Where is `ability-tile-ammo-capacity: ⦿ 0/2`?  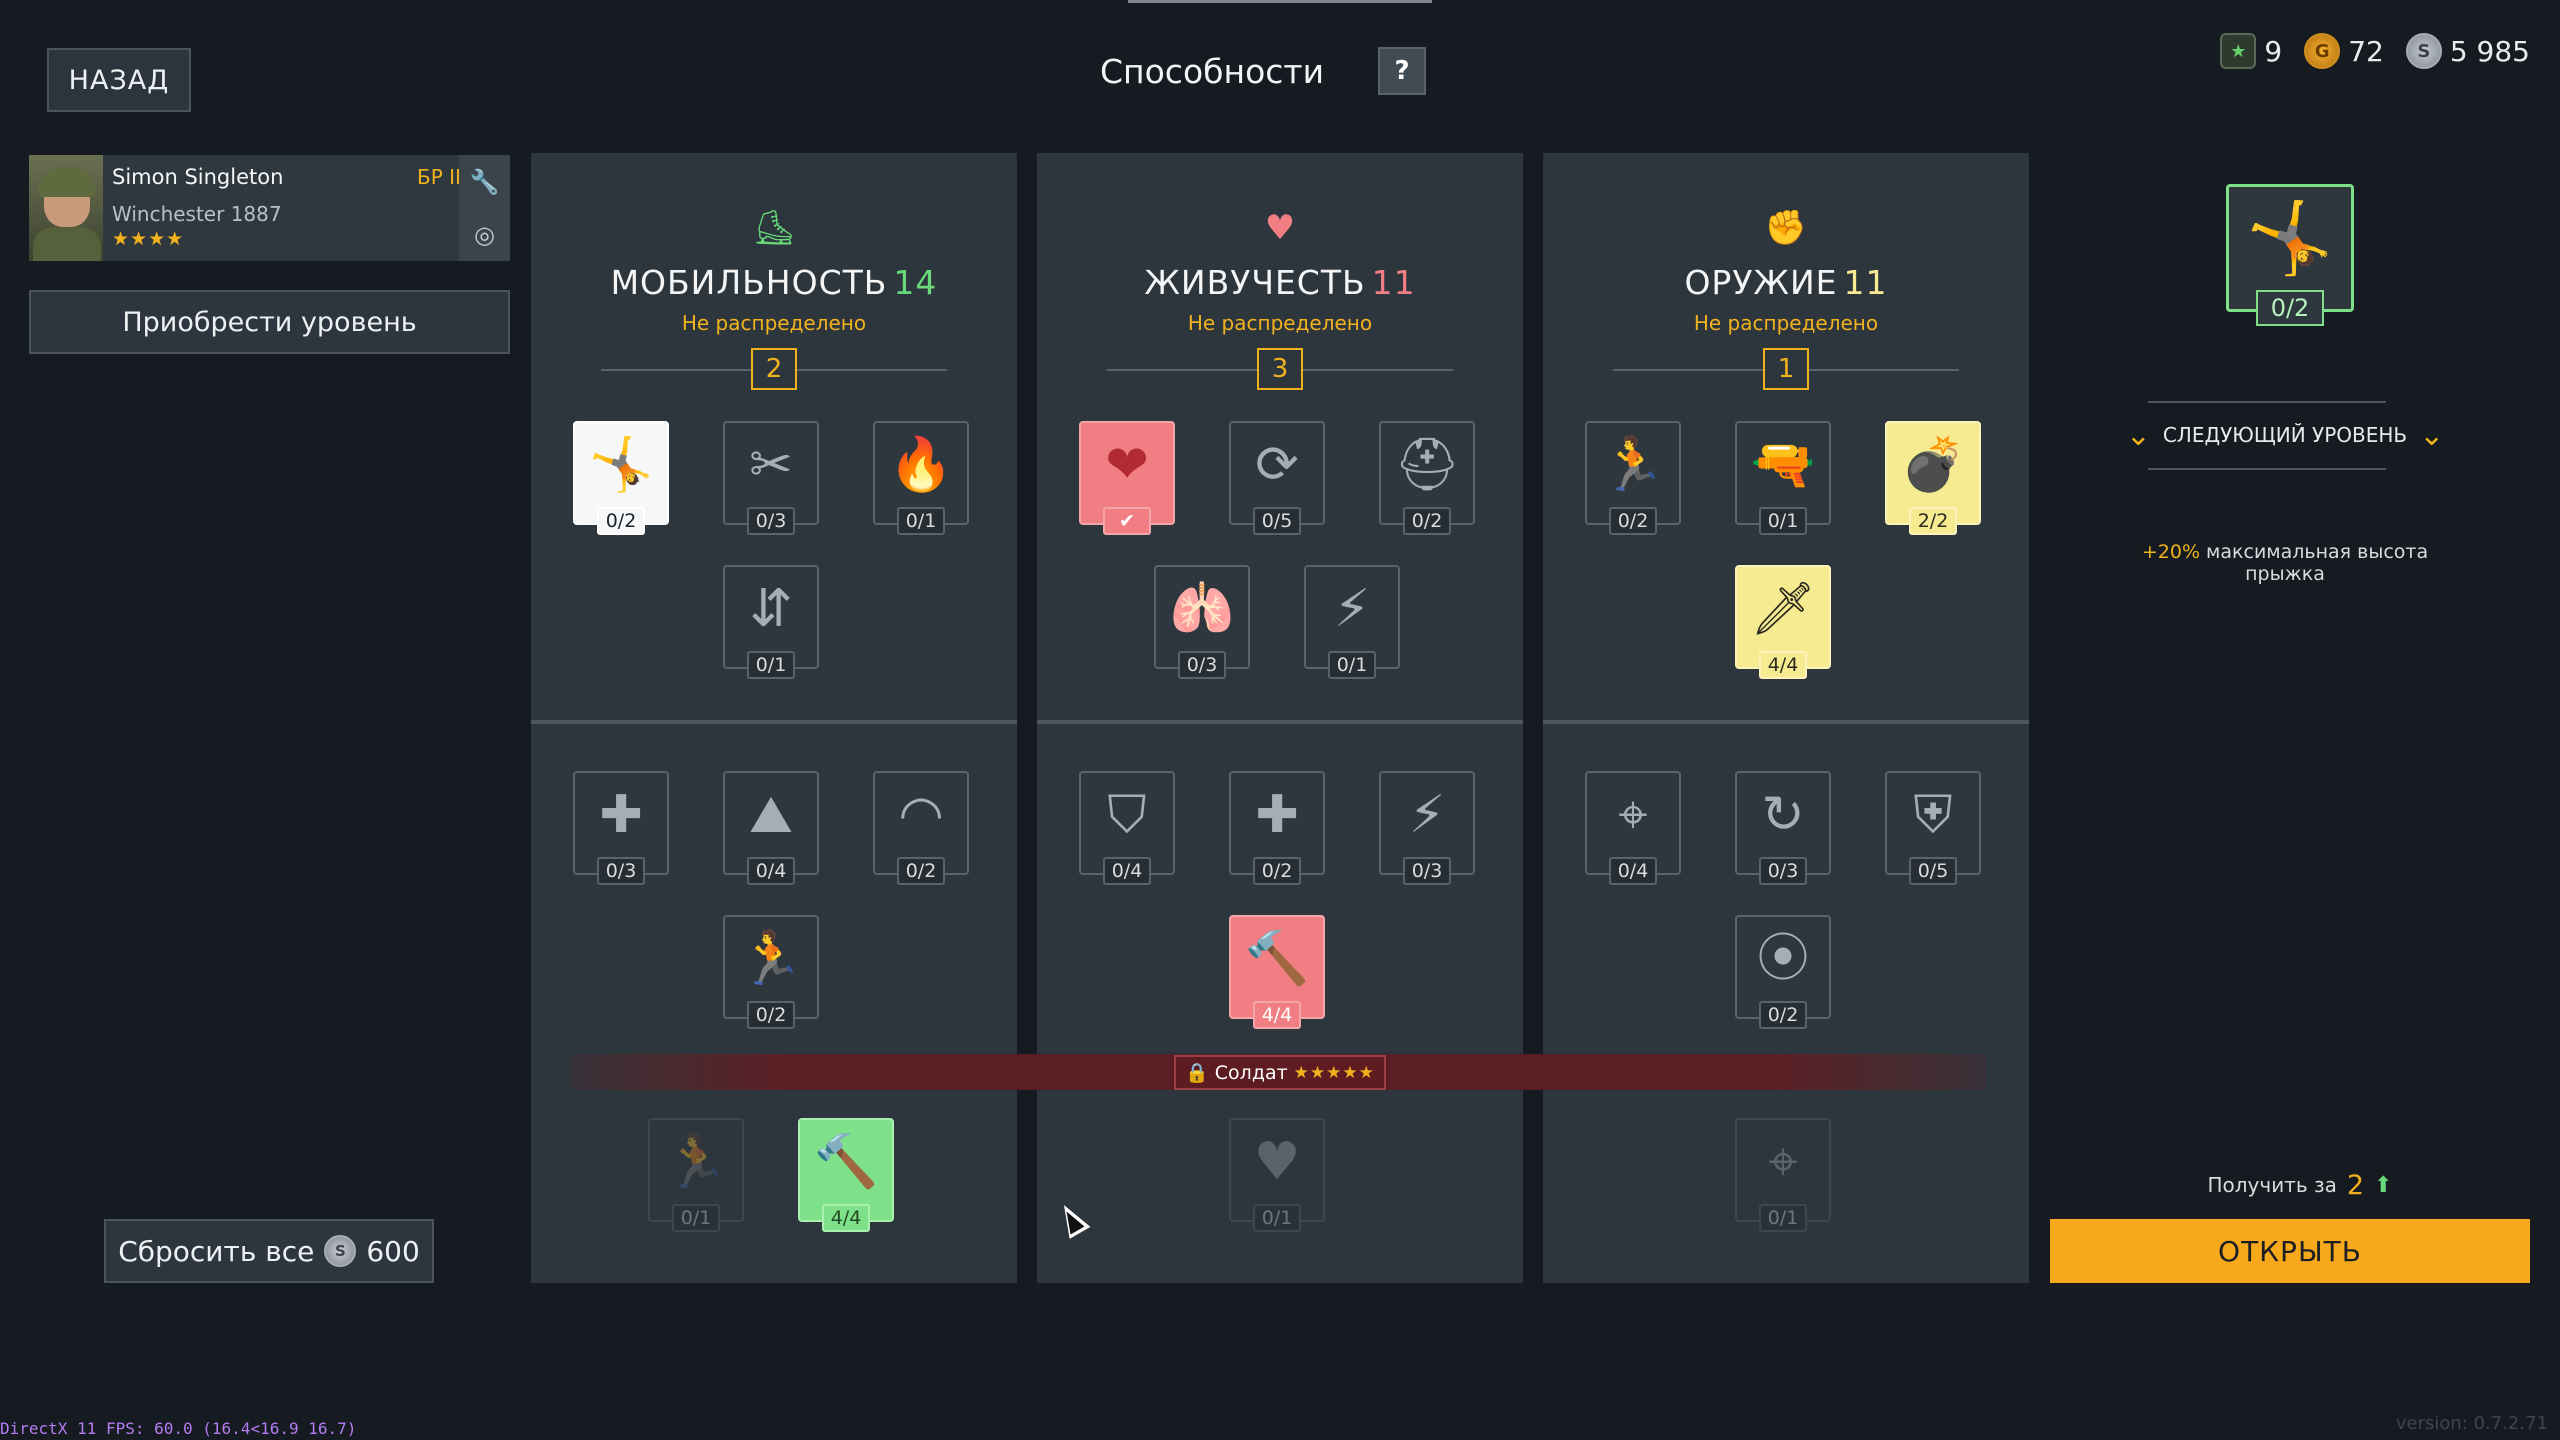
ability-tile-ammo-capacity: ⦿ 0/2 is located at coordinates (1783, 972).